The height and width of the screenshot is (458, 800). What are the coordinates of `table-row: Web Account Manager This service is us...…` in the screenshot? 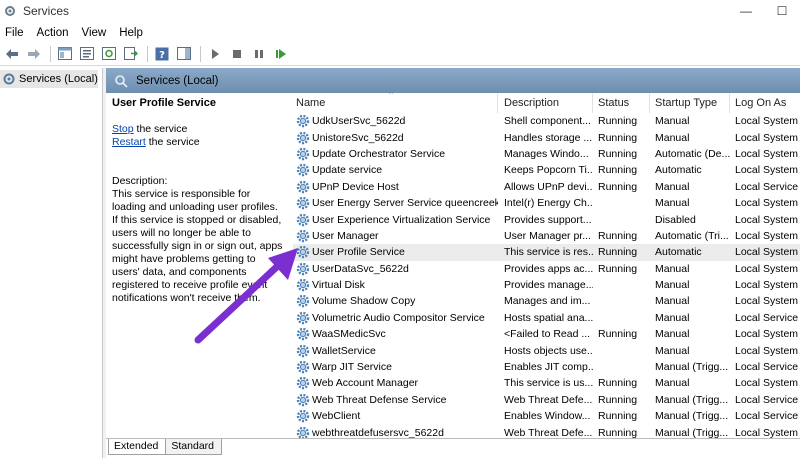 It's located at (546, 383).